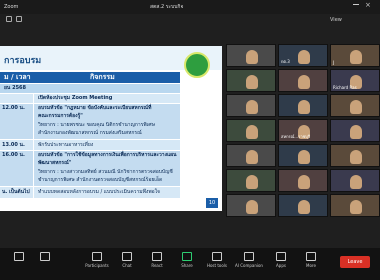 The width and height of the screenshot is (380, 280). I want to click on time-cell: 12.00 น., so click(17, 121).